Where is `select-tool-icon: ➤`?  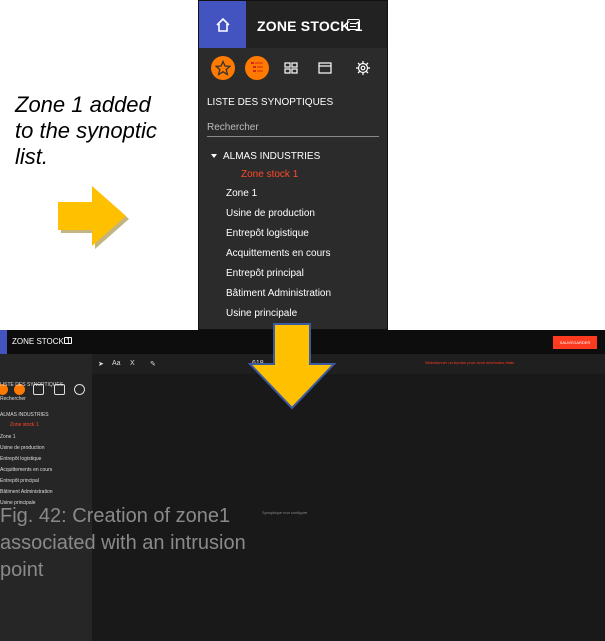
select-tool-icon: ➤ is located at coordinates (101, 364).